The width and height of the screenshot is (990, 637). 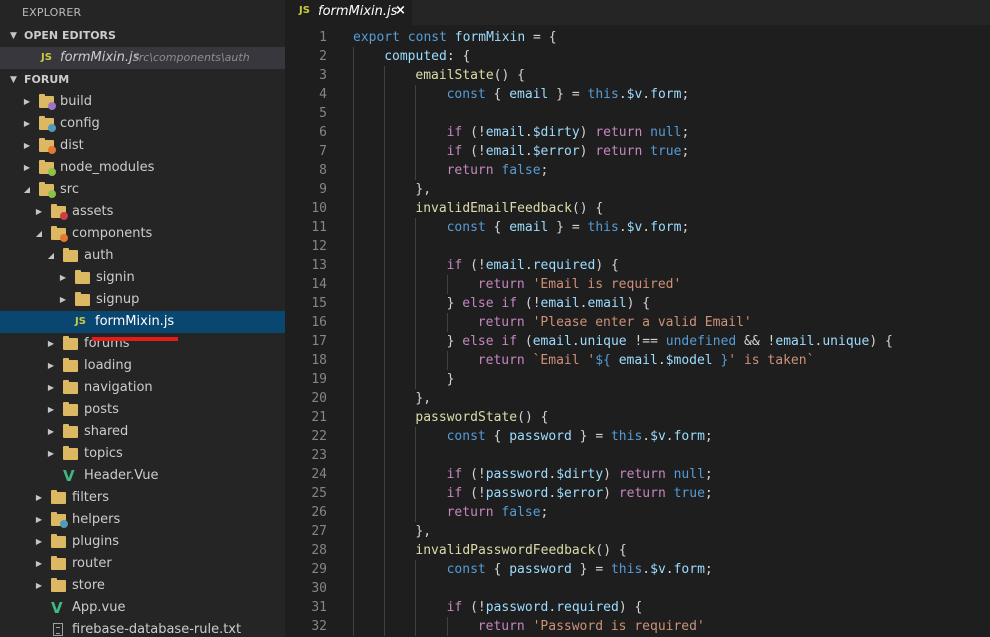 I want to click on code-token: true, so click(x=689, y=493).